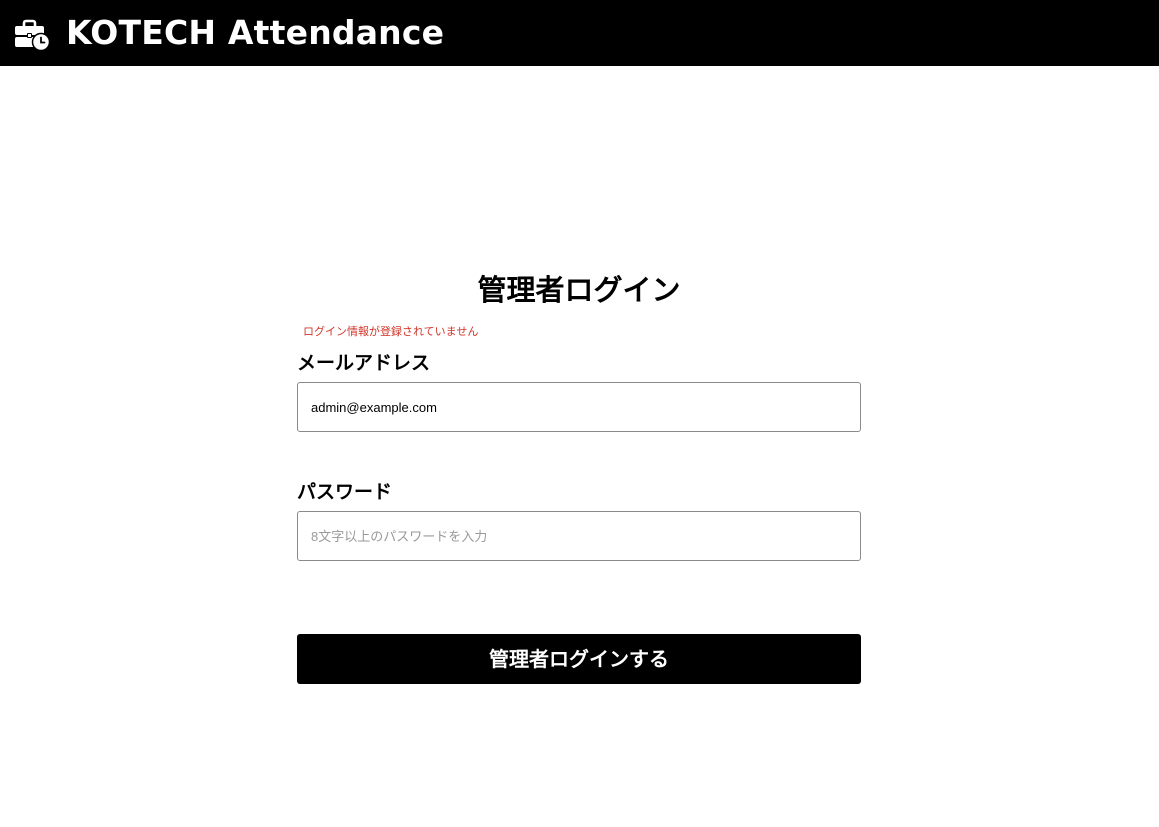  I want to click on password-label: パスワード, so click(345, 492).